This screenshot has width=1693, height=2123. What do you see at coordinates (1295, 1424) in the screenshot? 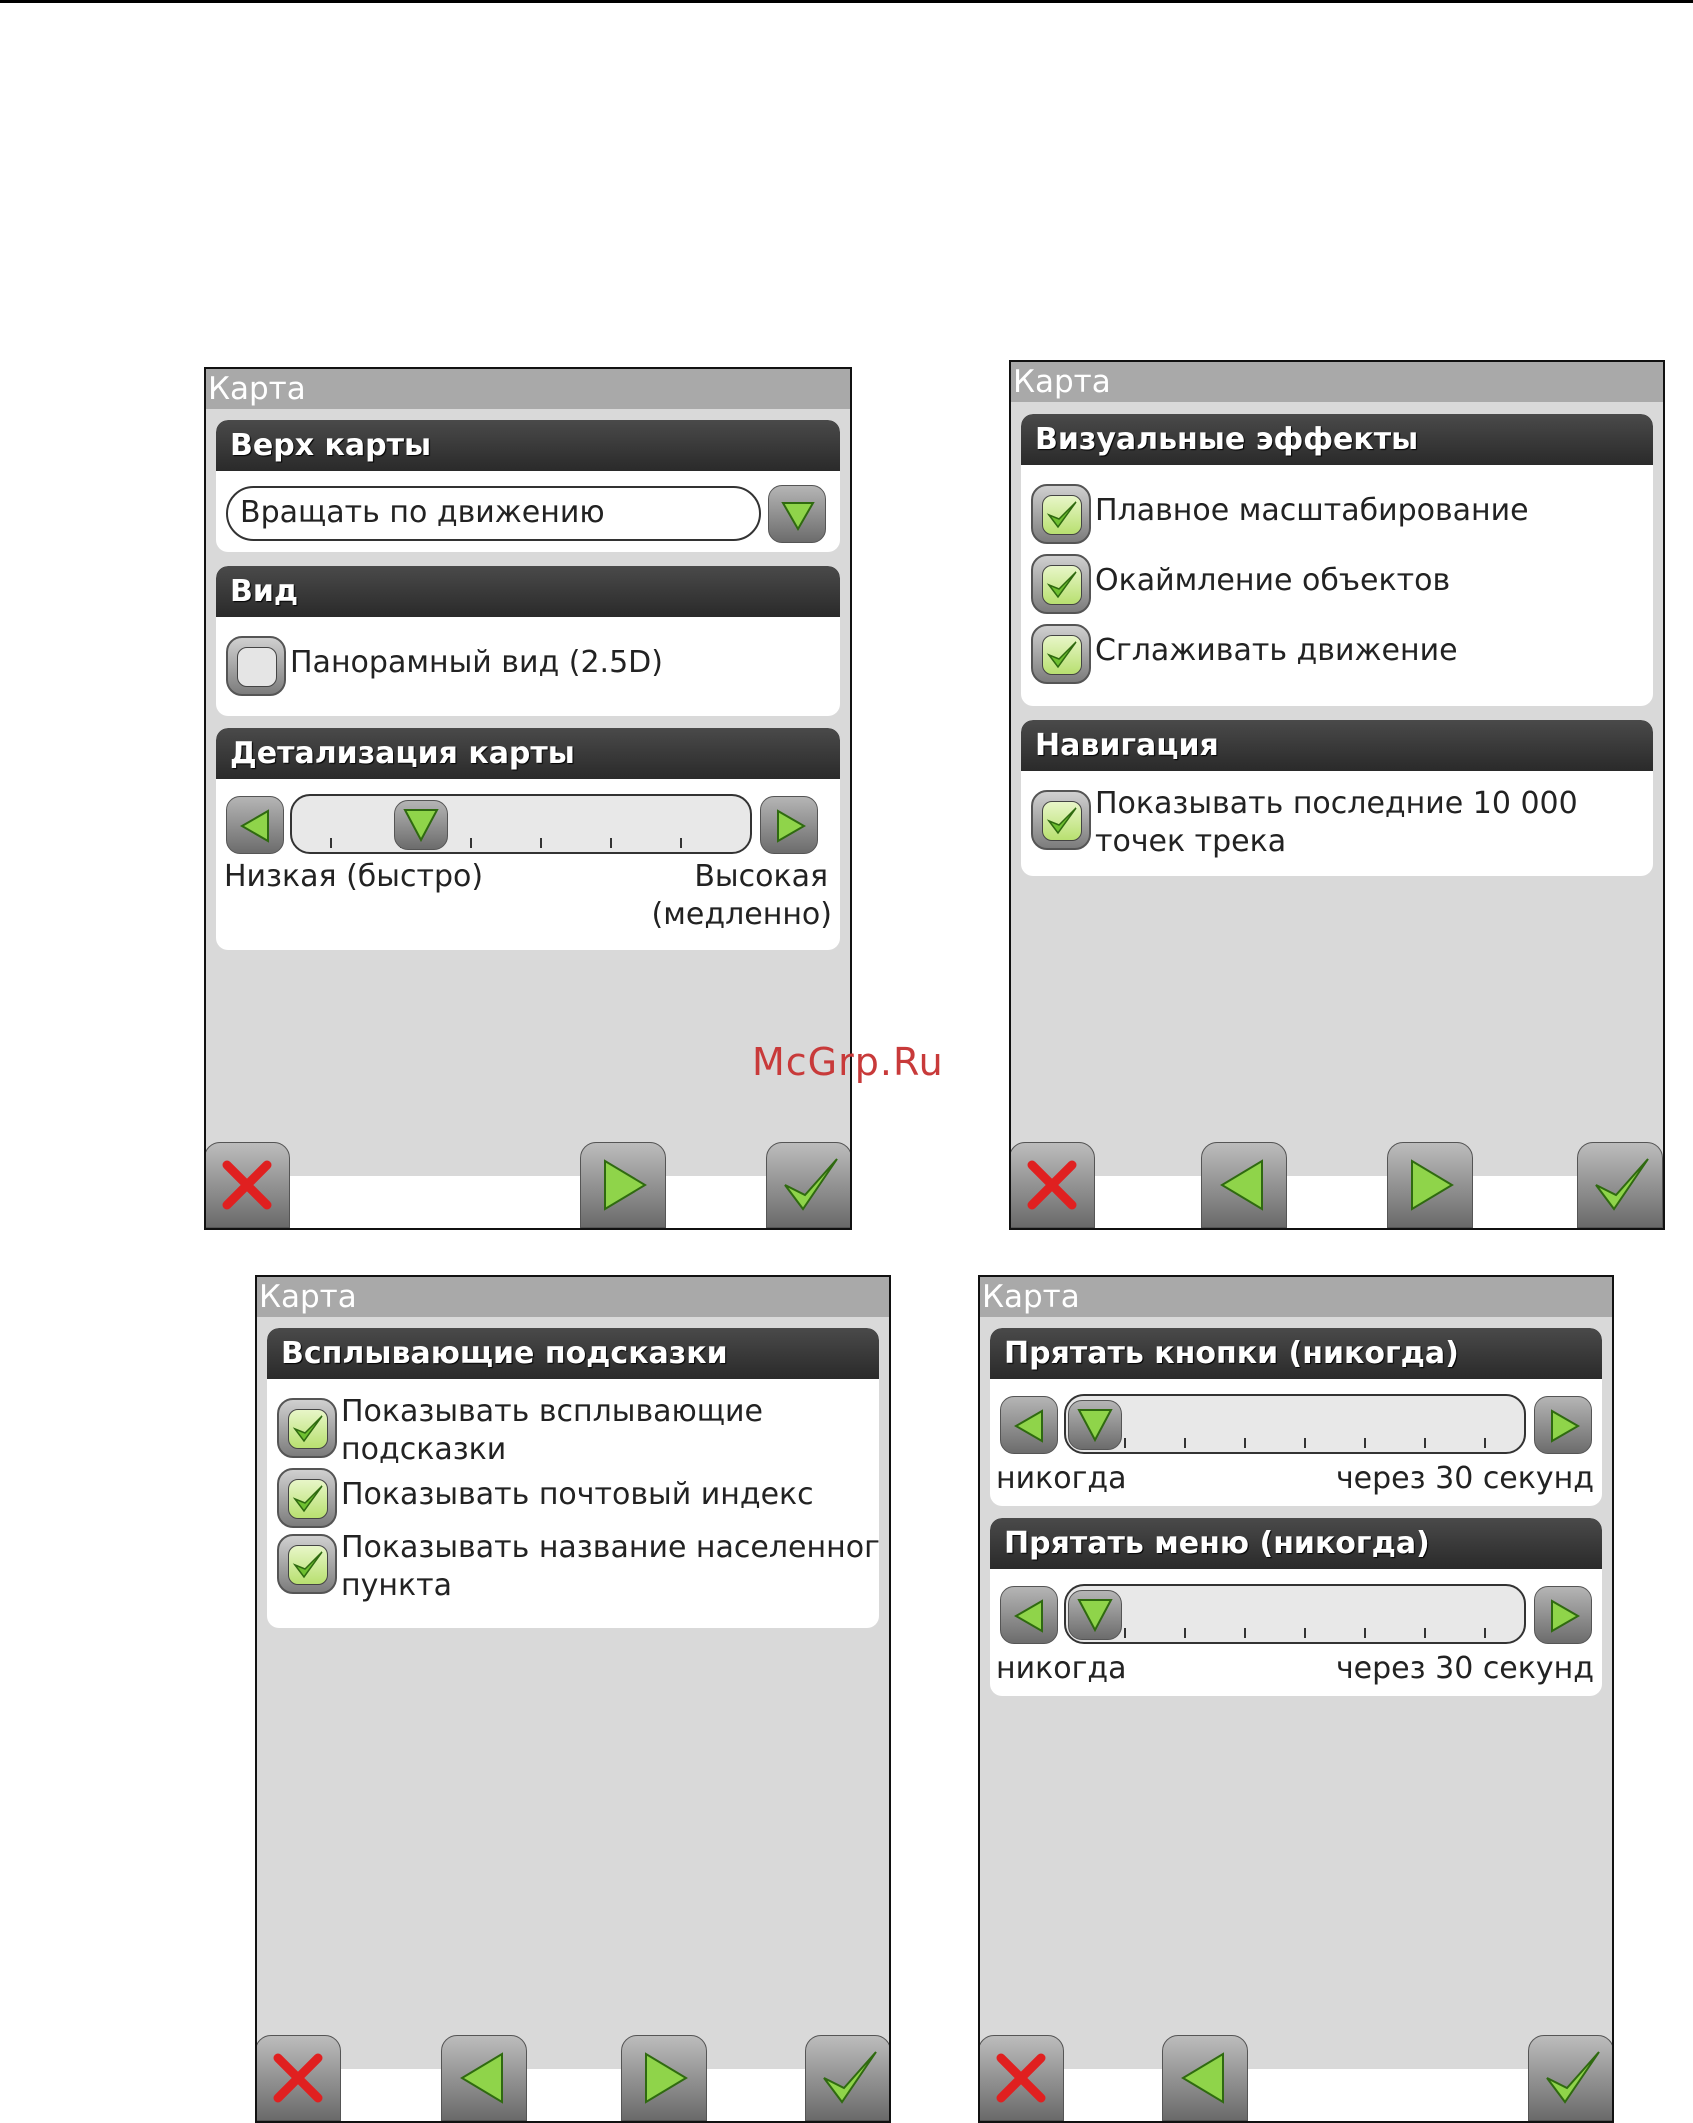
I see `hide-buttons-slider` at bounding box center [1295, 1424].